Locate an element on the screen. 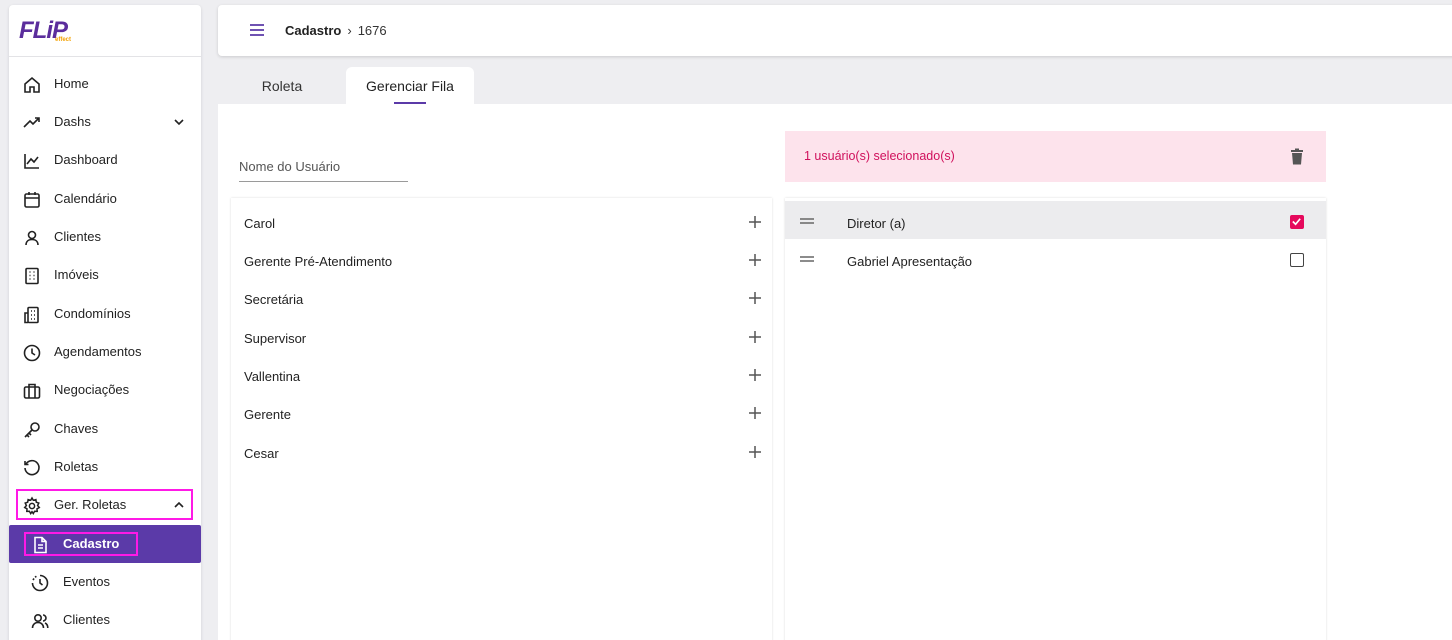  calendar-icon is located at coordinates (32, 200).